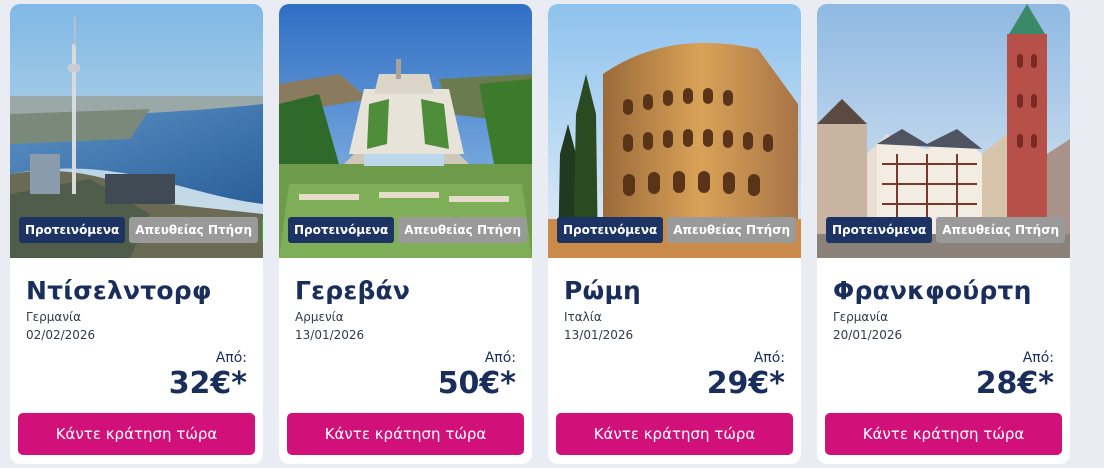 Image resolution: width=1104 pixels, height=468 pixels. What do you see at coordinates (476, 383) in the screenshot?
I see `price-value: 50€*` at bounding box center [476, 383].